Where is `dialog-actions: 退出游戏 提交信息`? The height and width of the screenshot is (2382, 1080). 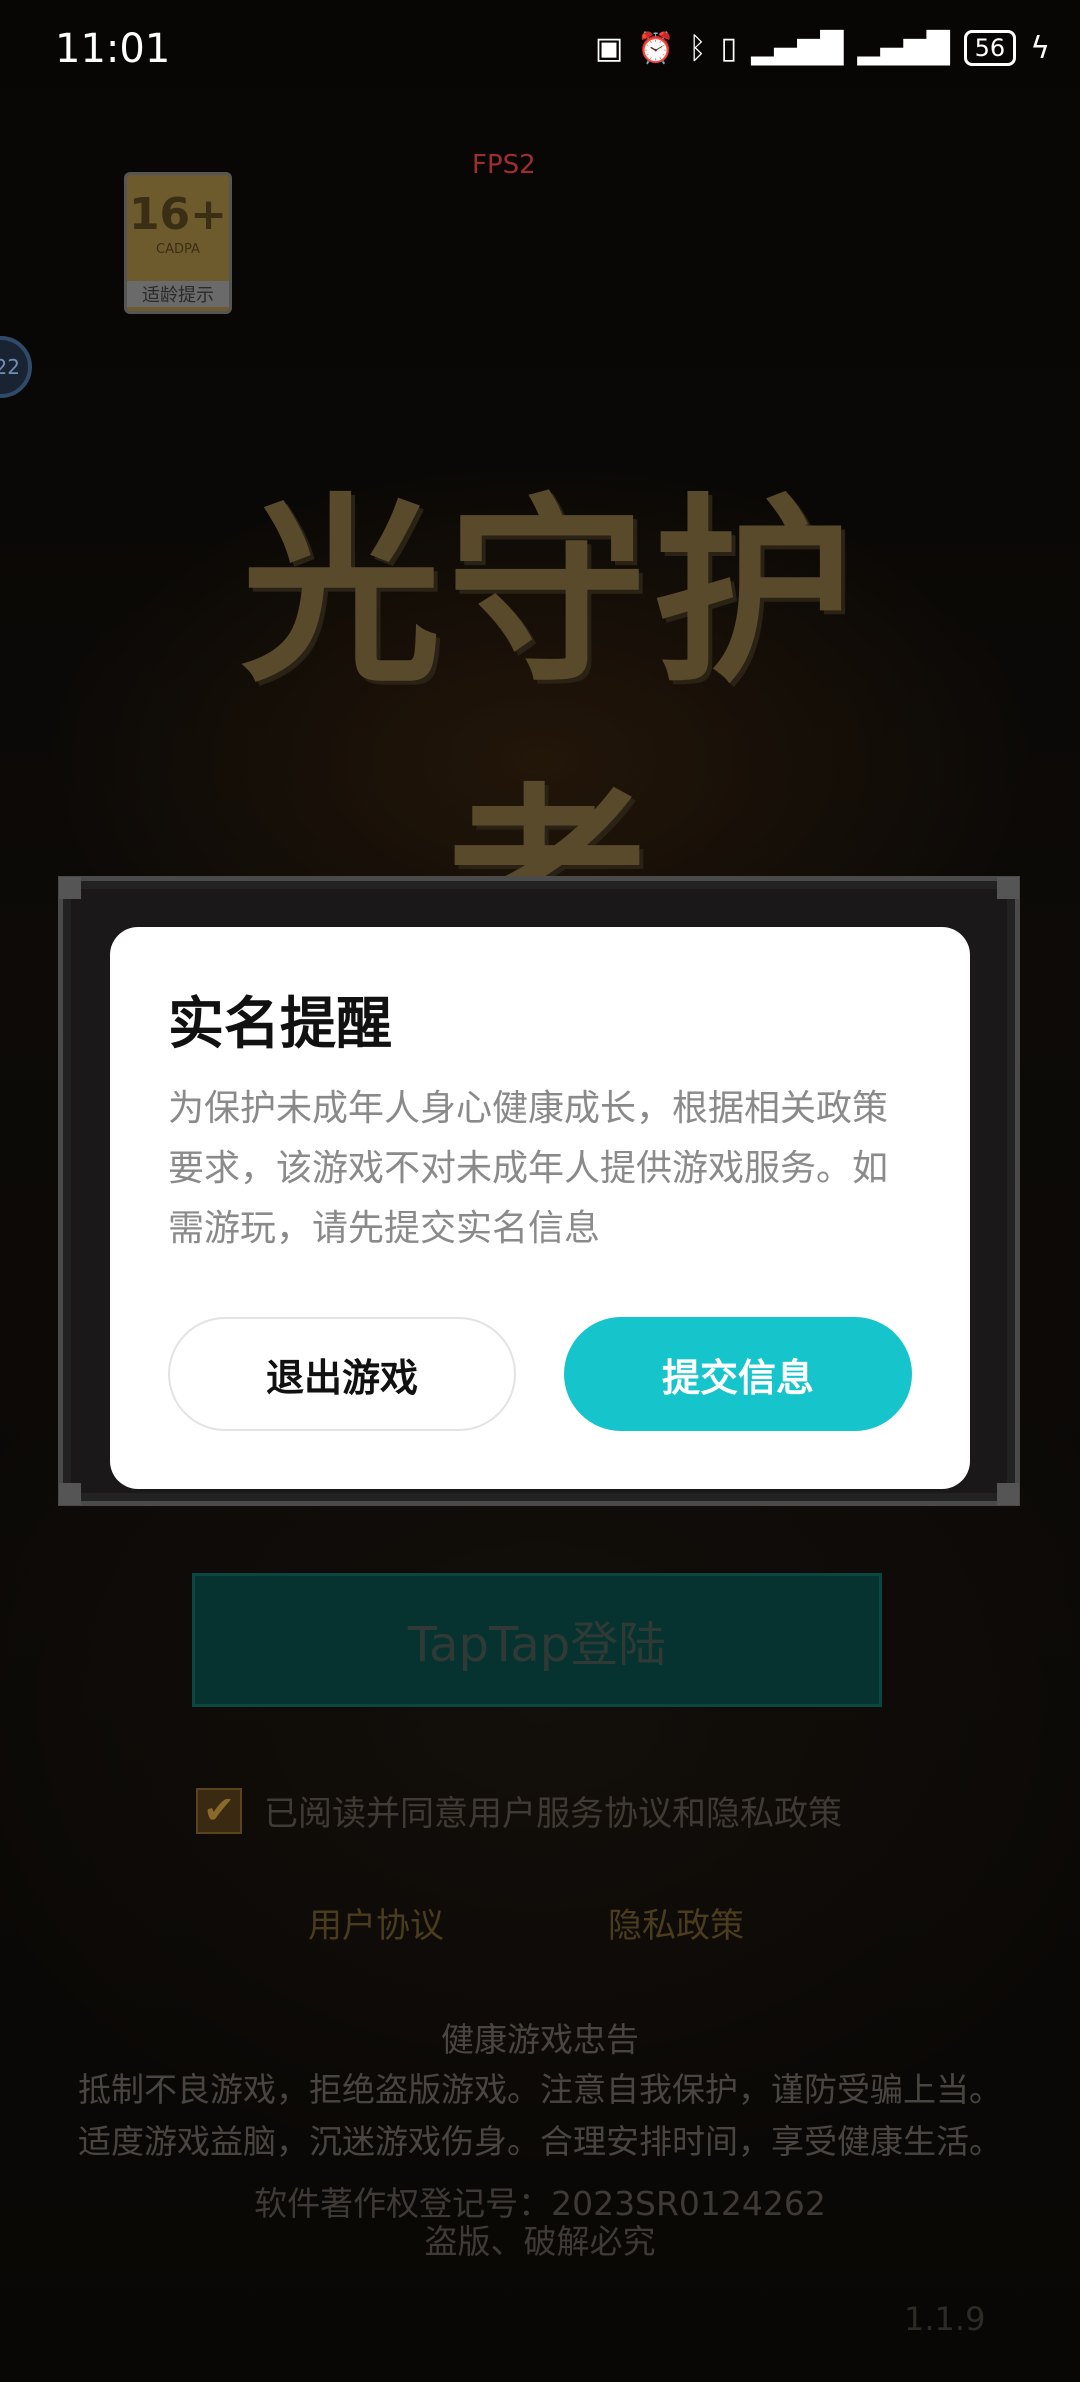
dialog-actions: 退出游戏 提交信息 is located at coordinates (540, 1374).